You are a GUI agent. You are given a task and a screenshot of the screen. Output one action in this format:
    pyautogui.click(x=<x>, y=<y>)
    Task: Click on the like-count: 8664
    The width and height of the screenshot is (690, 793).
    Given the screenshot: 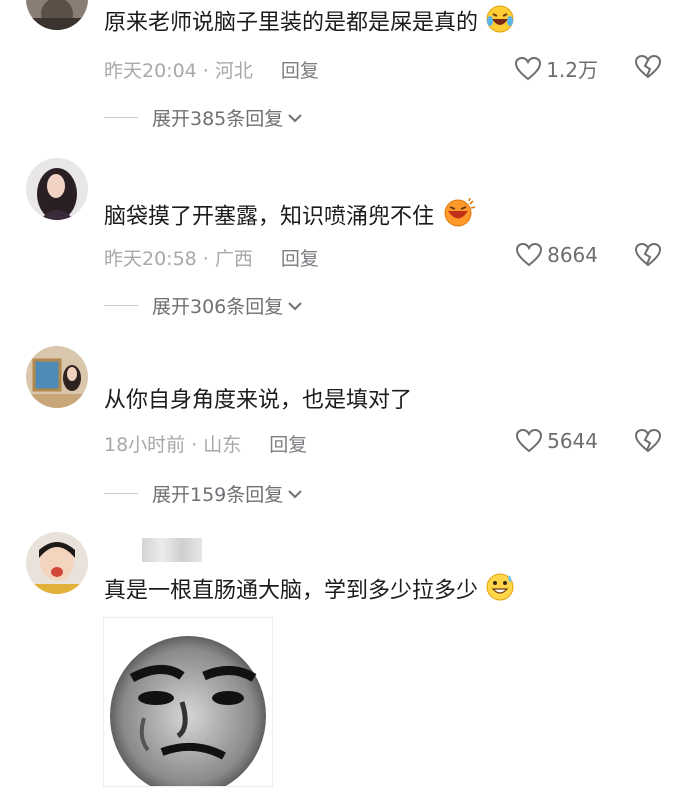 What is the action you would take?
    pyautogui.click(x=572, y=255)
    